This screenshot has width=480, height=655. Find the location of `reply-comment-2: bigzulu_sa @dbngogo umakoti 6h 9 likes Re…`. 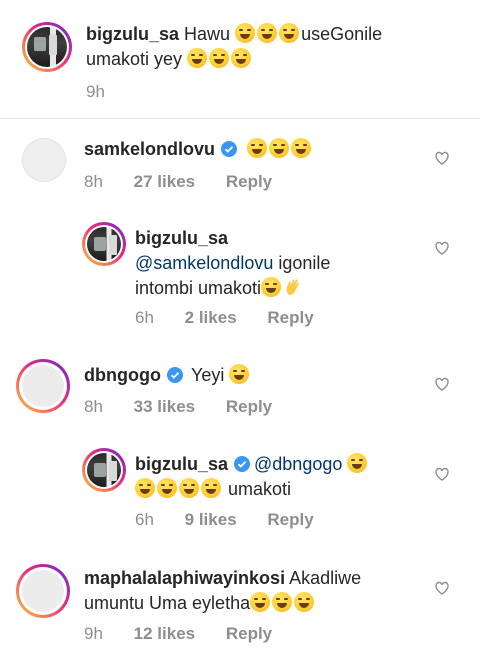

reply-comment-2: bigzulu_sa @dbngogo umakoti 6h 9 likes Re… is located at coordinates (240, 491).